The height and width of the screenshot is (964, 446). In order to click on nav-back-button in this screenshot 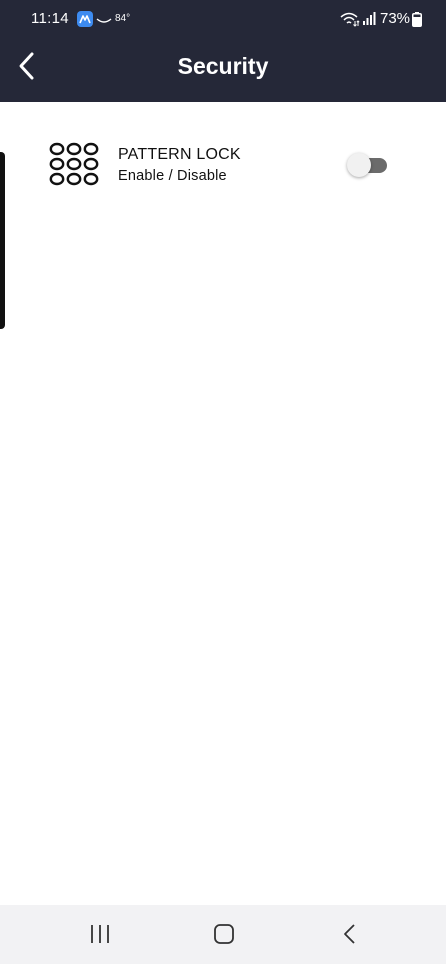, I will do `click(350, 934)`.